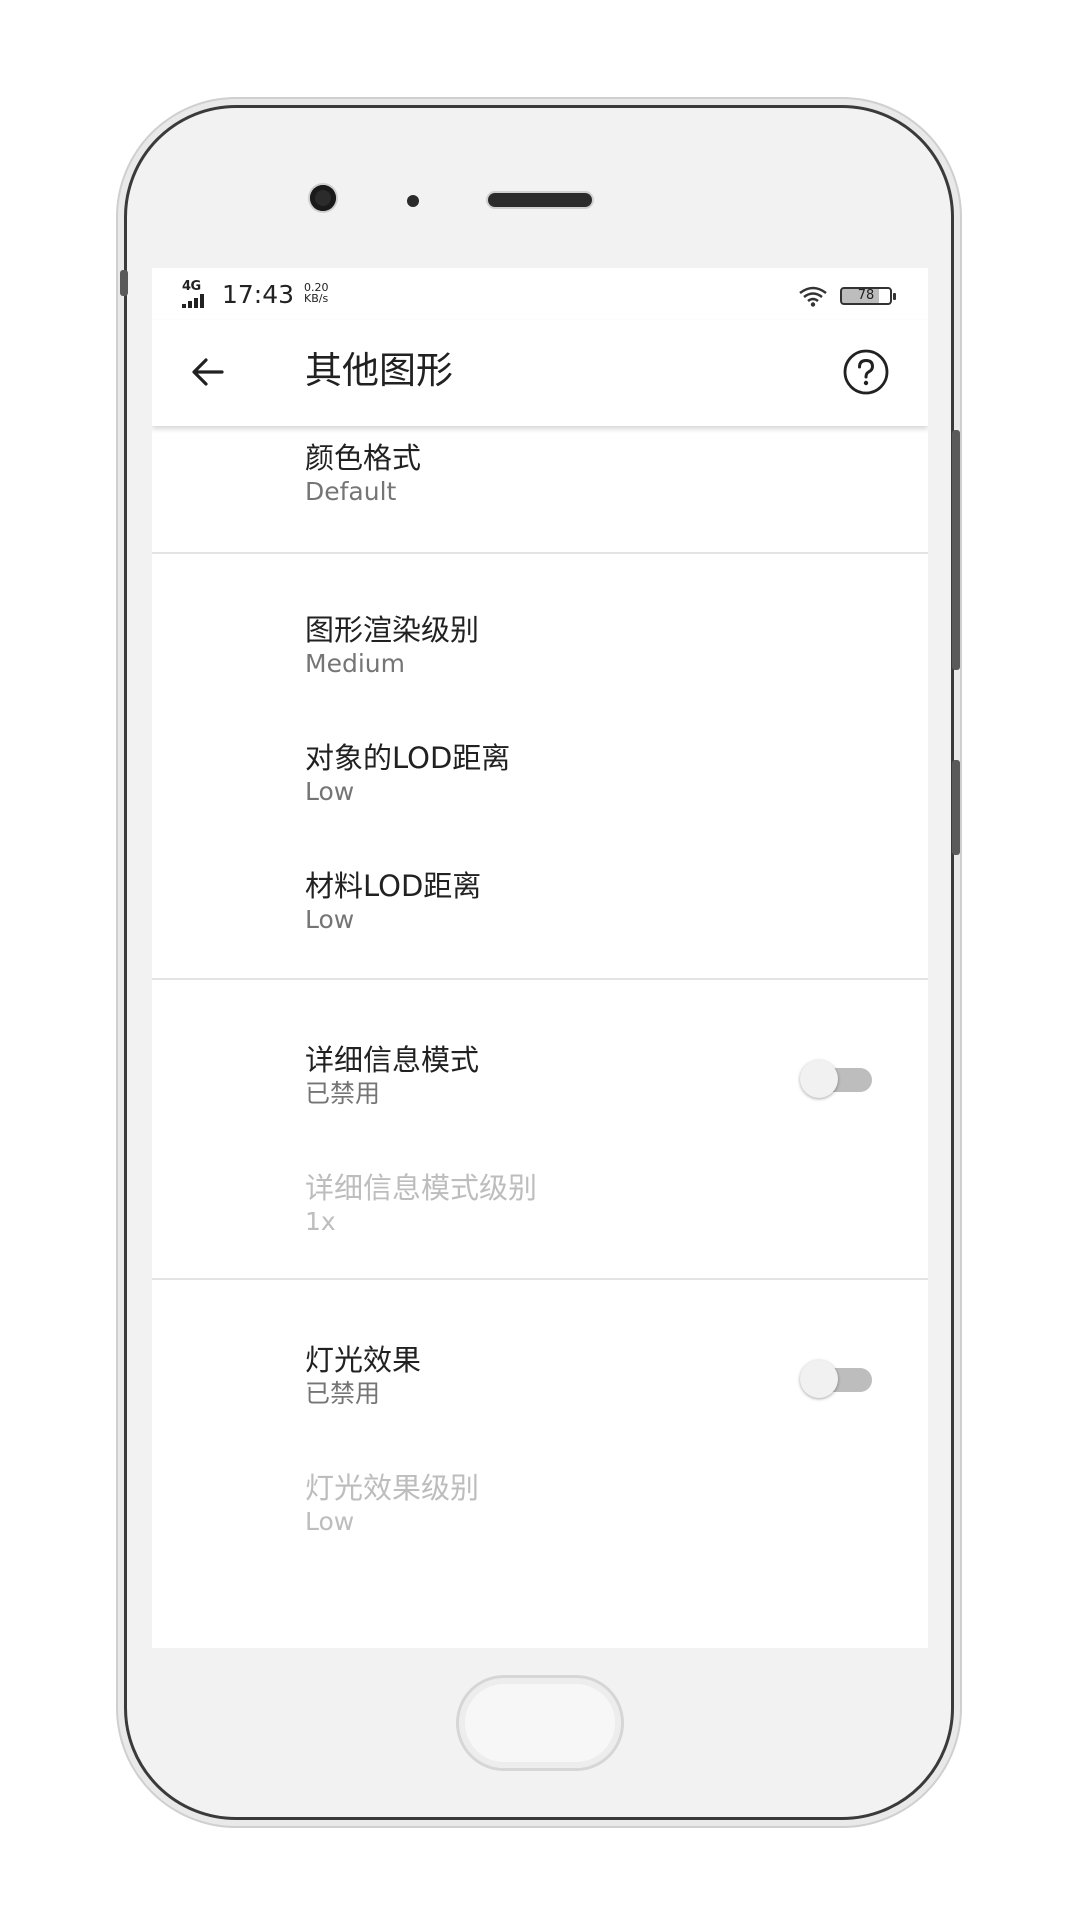 Image resolution: width=1080 pixels, height=1920 pixels. I want to click on setting-title: 颜色格式, so click(363, 458).